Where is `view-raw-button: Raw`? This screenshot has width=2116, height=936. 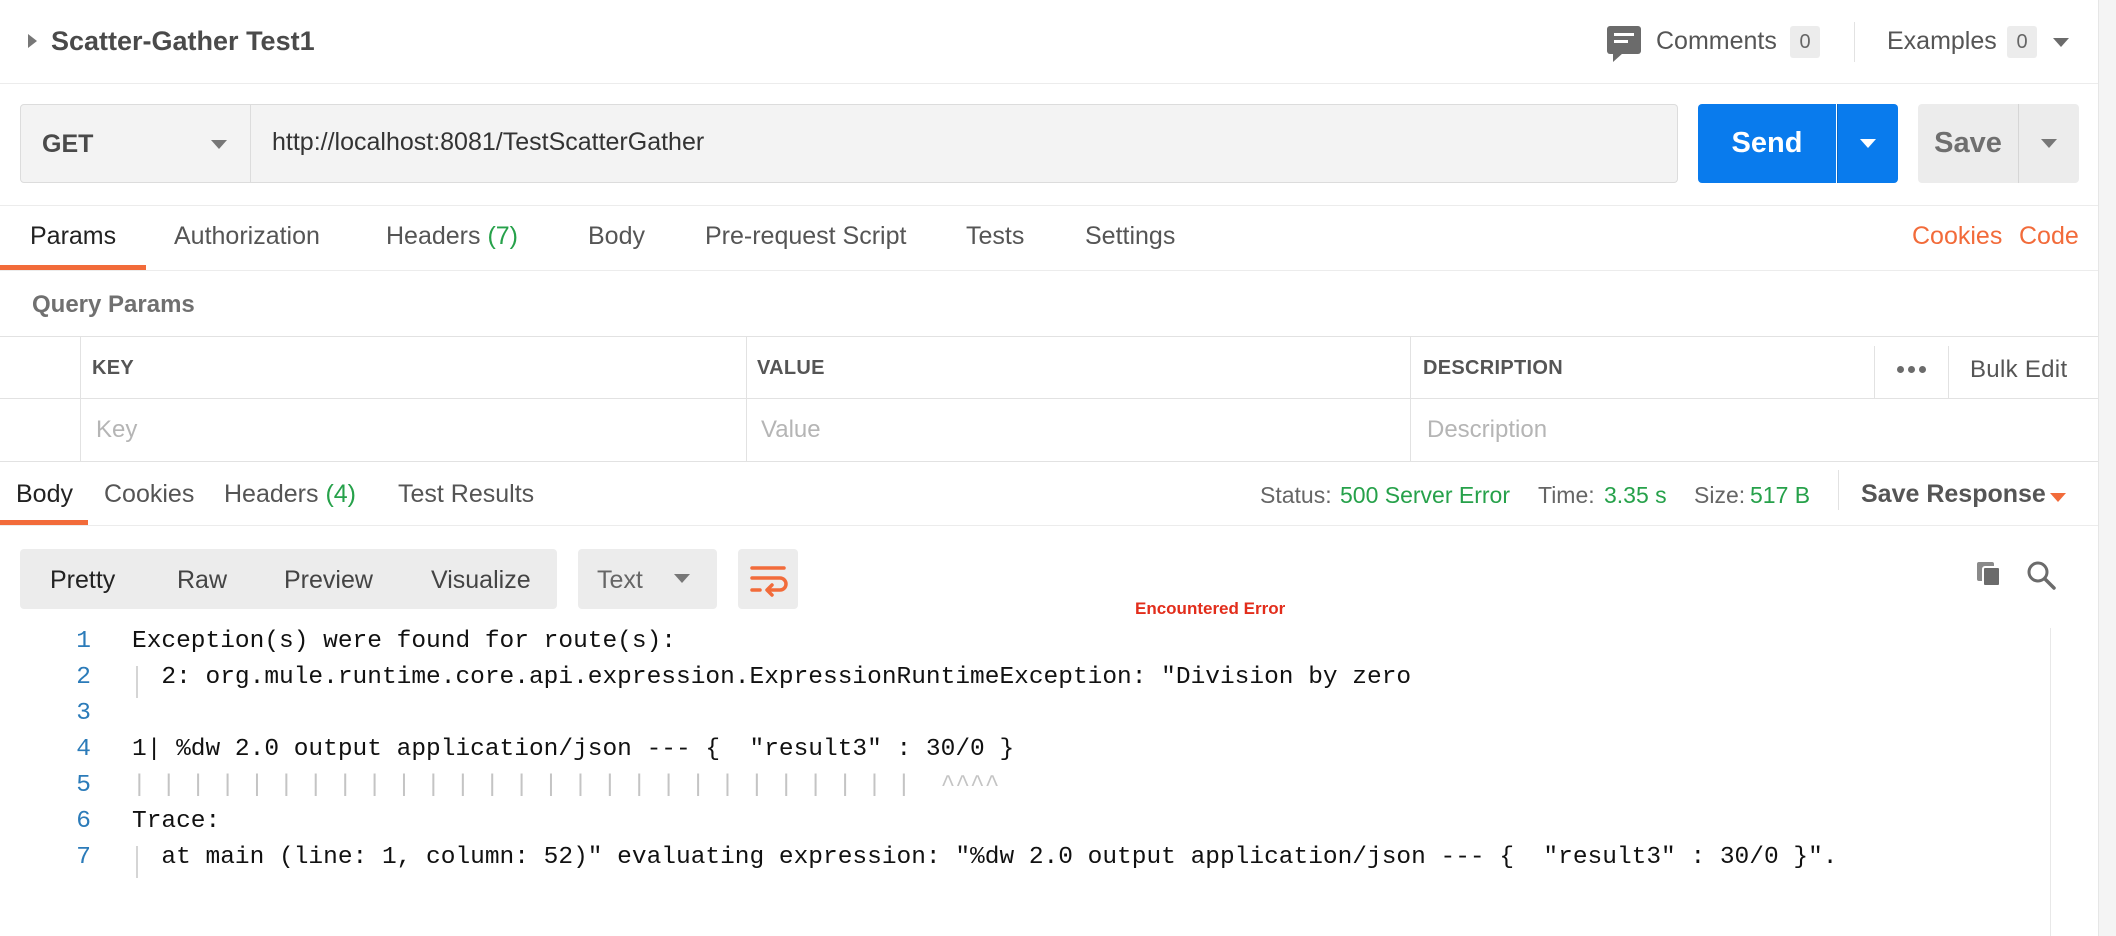
view-raw-button: Raw is located at coordinates (202, 580).